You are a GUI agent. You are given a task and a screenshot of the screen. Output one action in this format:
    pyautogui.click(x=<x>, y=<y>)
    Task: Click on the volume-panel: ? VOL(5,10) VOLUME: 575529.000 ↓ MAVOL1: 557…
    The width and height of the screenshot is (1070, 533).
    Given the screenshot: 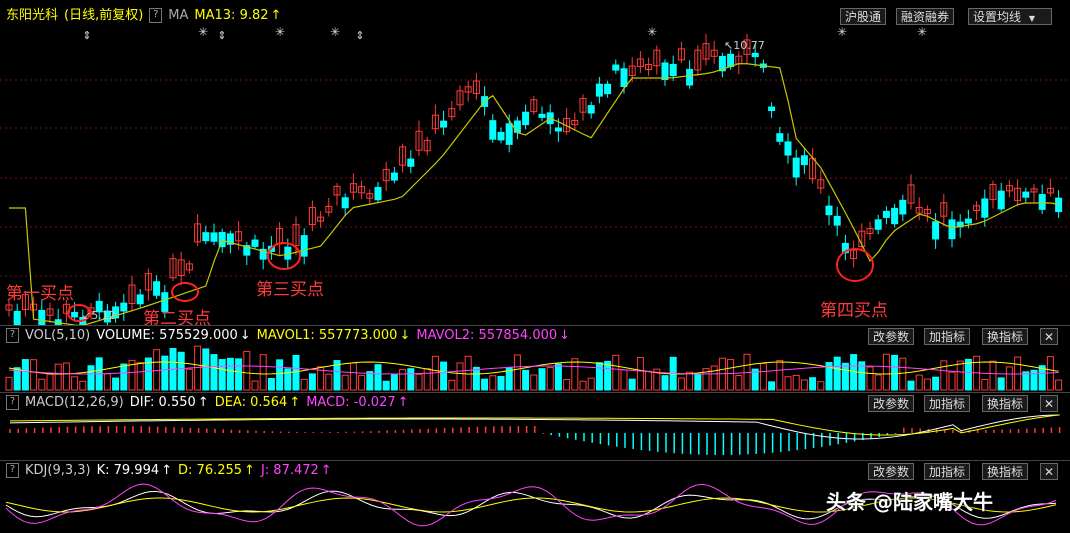 What is the action you would take?
    pyautogui.click(x=535, y=359)
    